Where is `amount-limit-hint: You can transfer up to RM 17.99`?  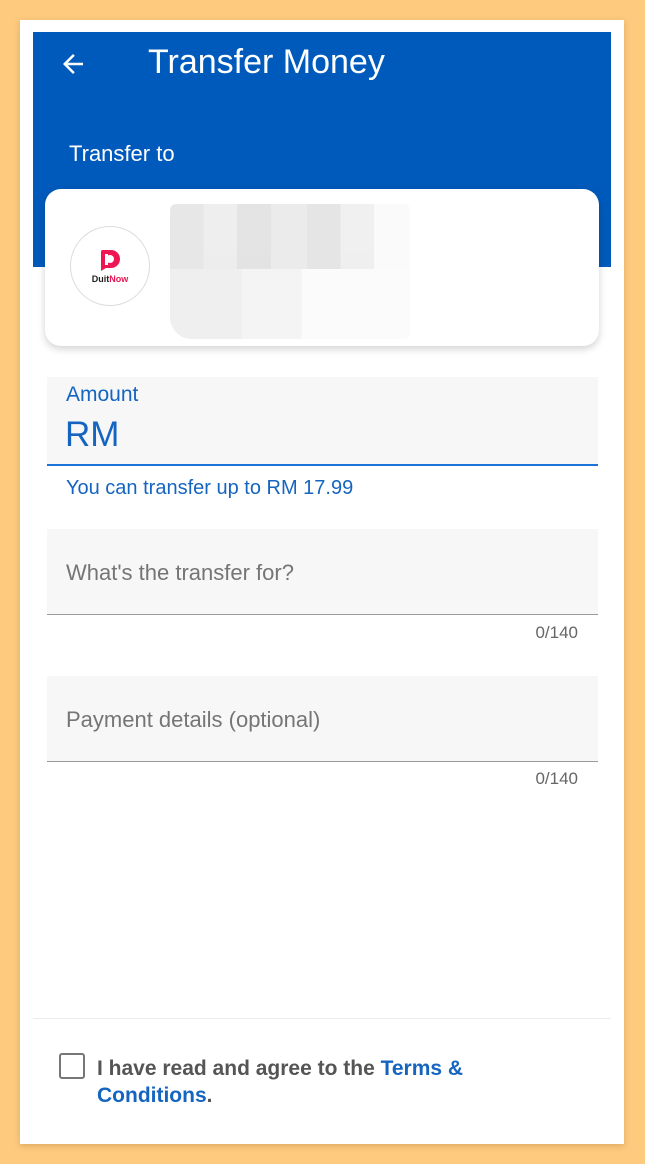
amount-limit-hint: You can transfer up to RM 17.99 is located at coordinates (210, 488).